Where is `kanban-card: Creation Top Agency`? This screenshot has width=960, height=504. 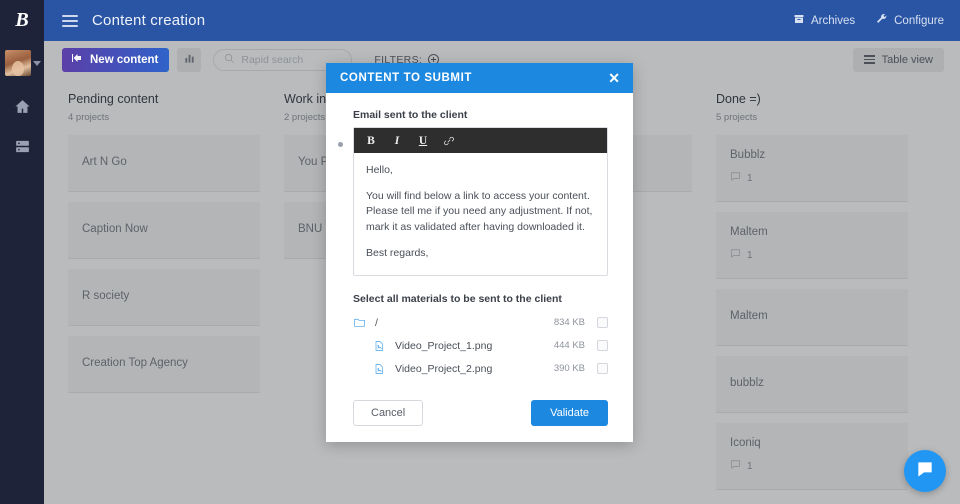
kanban-card: Creation Top Agency is located at coordinates (164, 364).